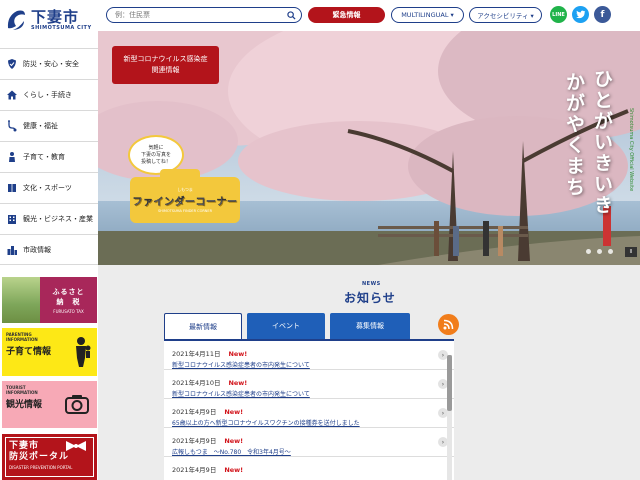  I want to click on catchphrase: かがやくまち, so click(574, 135).